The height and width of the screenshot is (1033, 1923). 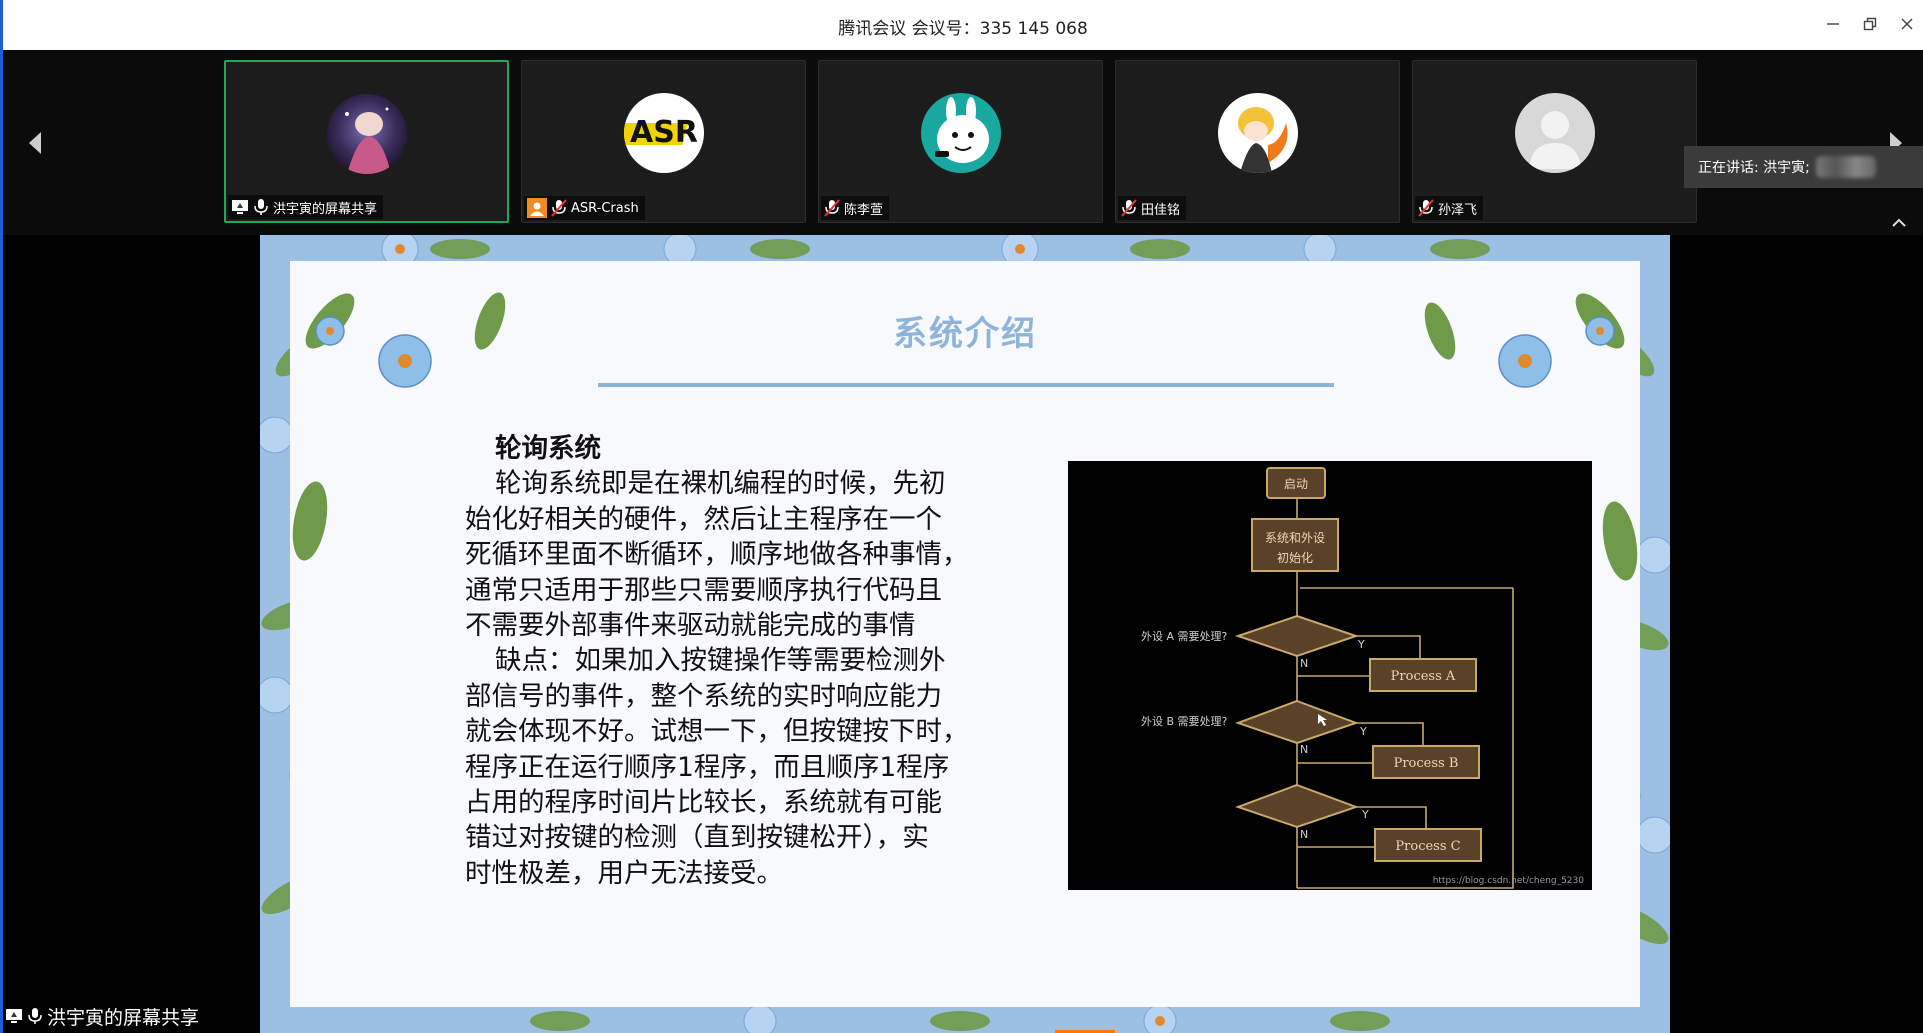 I want to click on screen-share-label: 洪宇寅的屏幕共享, so click(x=102, y=1016).